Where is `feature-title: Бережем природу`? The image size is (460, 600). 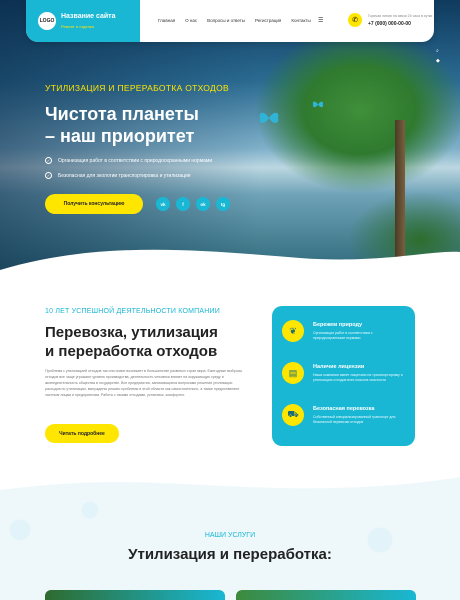
feature-title: Бережем природу is located at coordinates (338, 325).